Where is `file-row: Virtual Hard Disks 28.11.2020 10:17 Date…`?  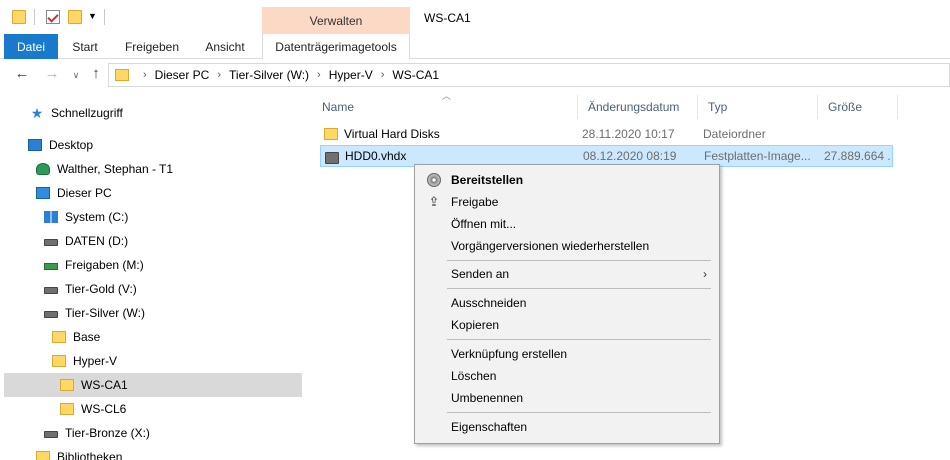 file-row: Virtual Hard Disks 28.11.2020 10:17 Date… is located at coordinates (606, 134).